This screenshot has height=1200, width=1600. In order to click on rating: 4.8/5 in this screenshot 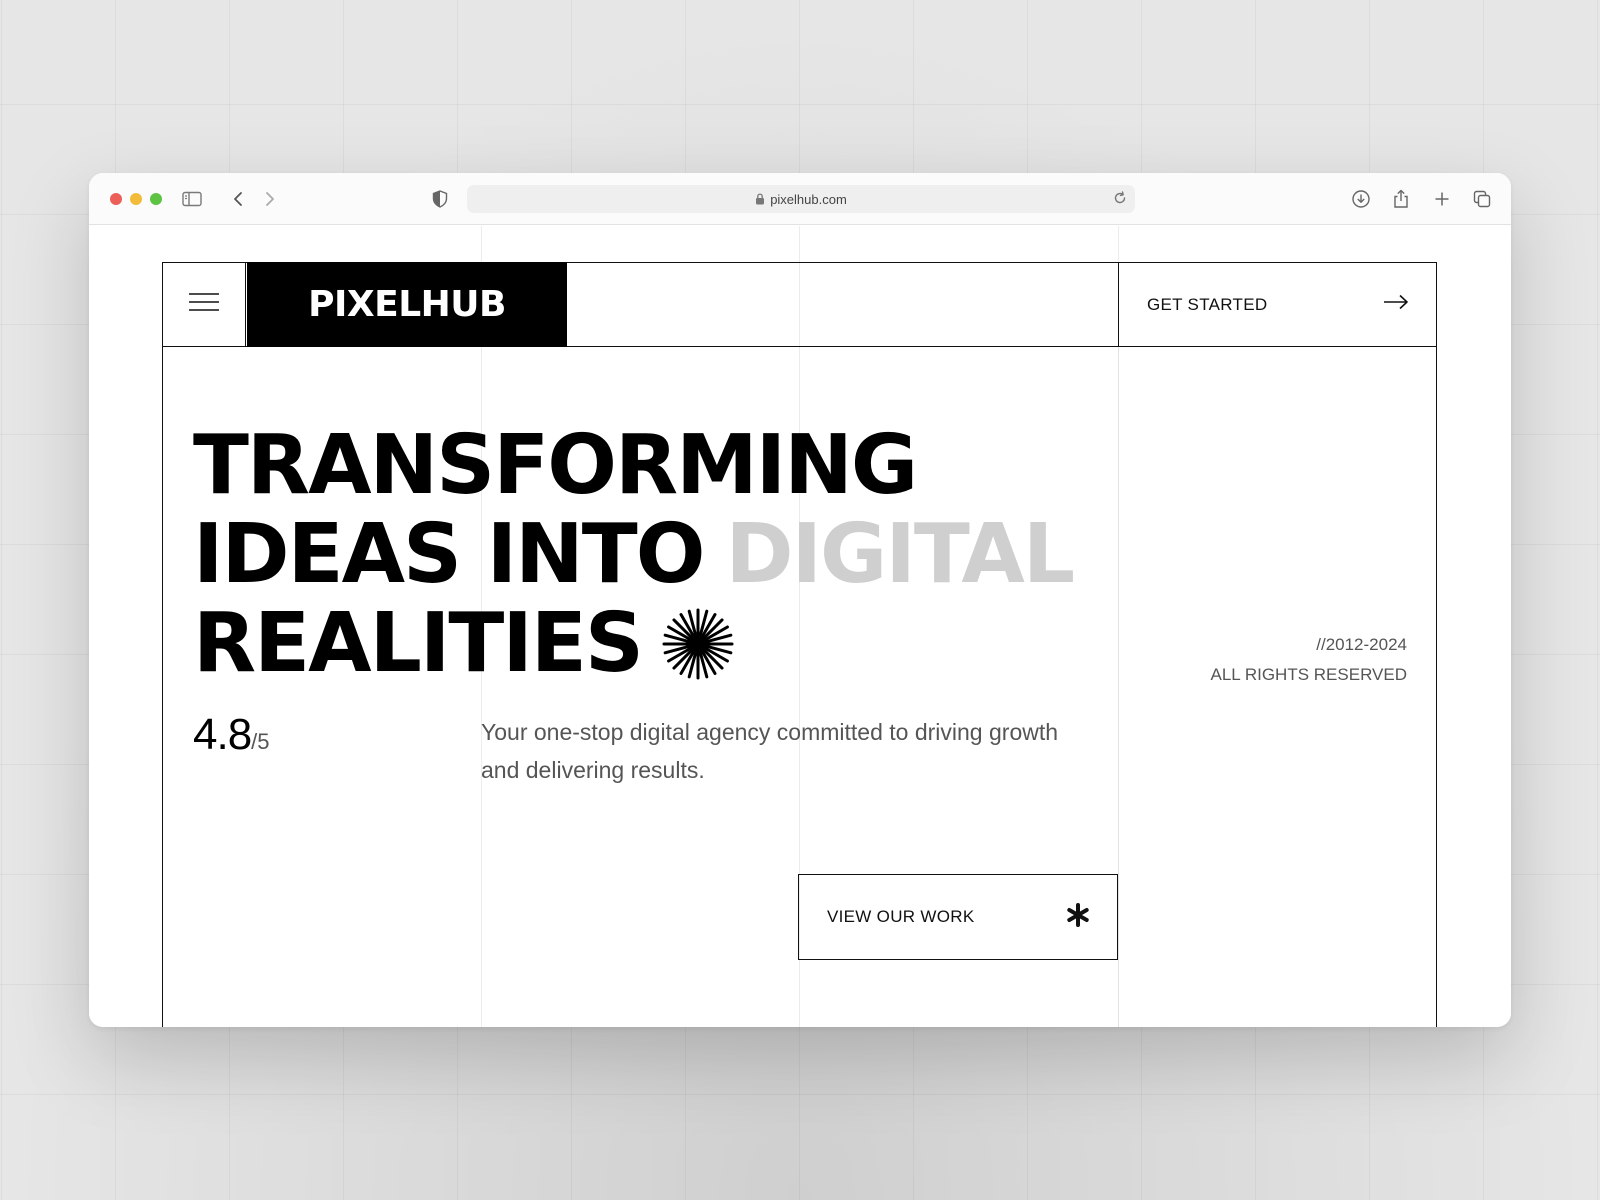, I will do `click(231, 735)`.